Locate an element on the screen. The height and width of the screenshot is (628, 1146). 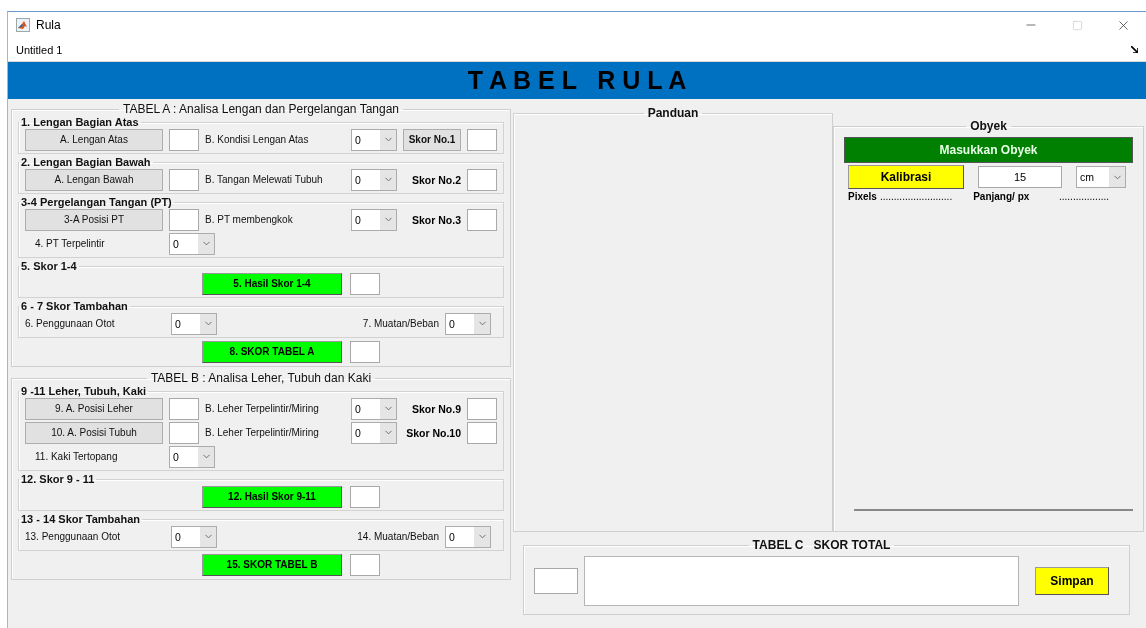
result-button: 15. SKOR TABEL B is located at coordinates (272, 564).